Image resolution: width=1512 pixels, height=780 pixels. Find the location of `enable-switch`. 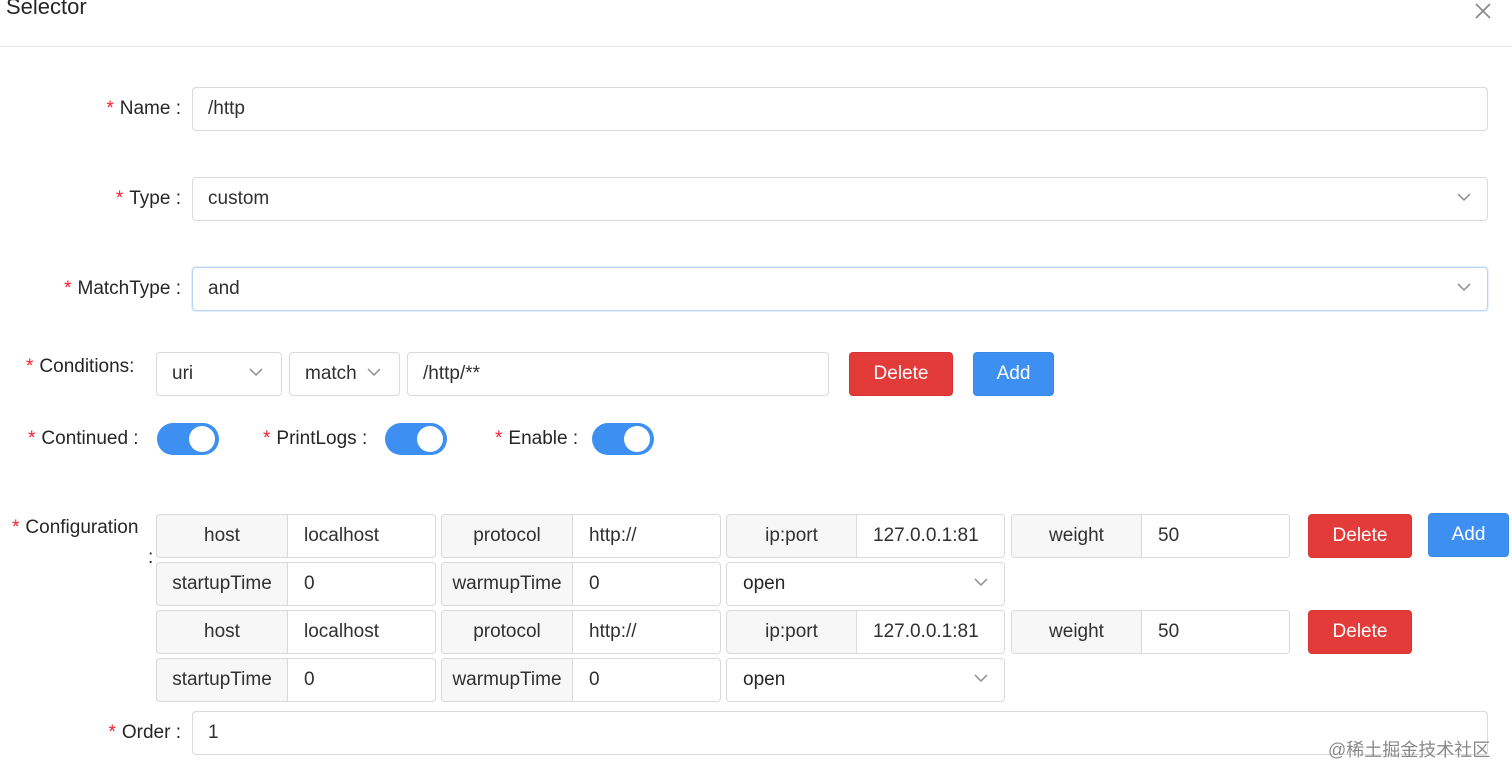

enable-switch is located at coordinates (623, 439).